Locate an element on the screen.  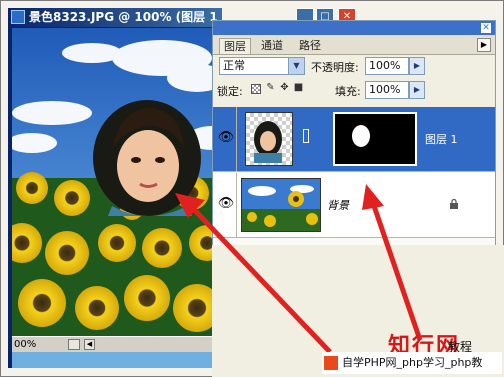
panel-titlebar: ✕ is located at coordinates (354, 28).